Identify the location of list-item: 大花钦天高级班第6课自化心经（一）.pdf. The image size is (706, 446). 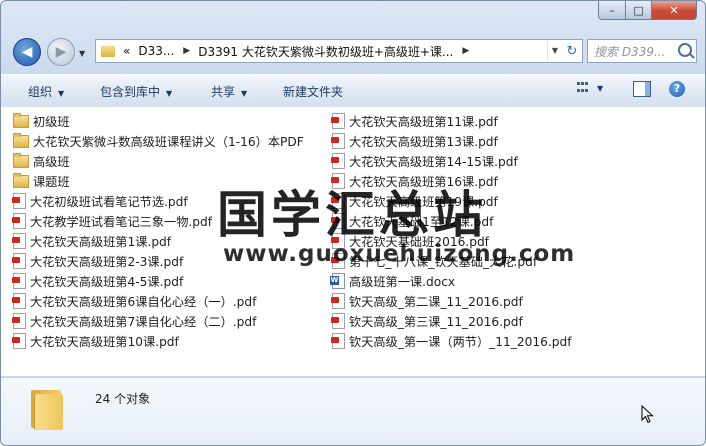
(158, 301).